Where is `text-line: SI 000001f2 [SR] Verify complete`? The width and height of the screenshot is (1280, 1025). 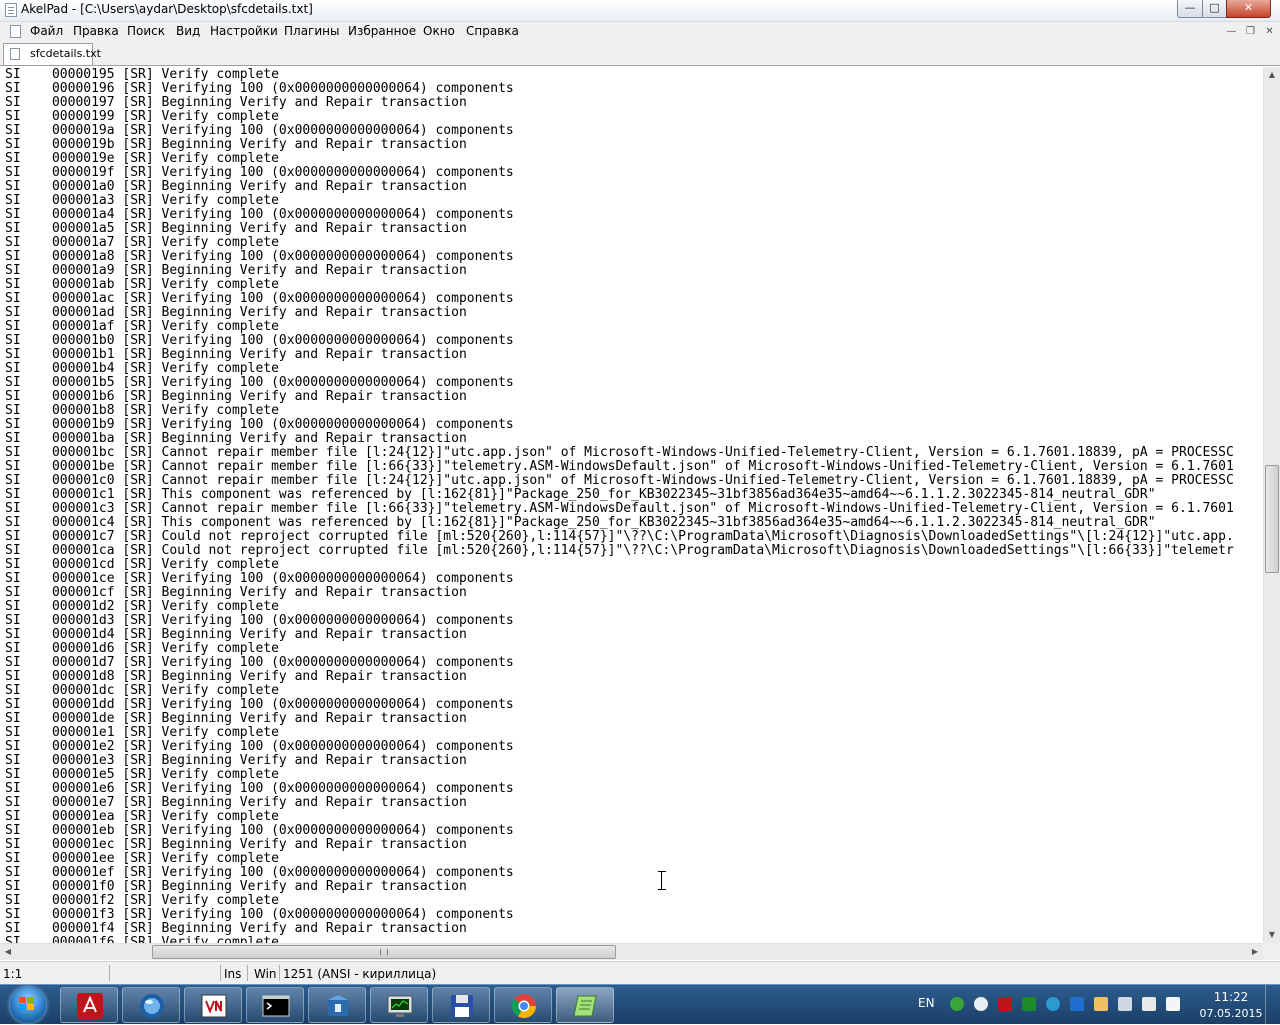 text-line: SI 000001f2 [SR] Verify complete is located at coordinates (142, 900).